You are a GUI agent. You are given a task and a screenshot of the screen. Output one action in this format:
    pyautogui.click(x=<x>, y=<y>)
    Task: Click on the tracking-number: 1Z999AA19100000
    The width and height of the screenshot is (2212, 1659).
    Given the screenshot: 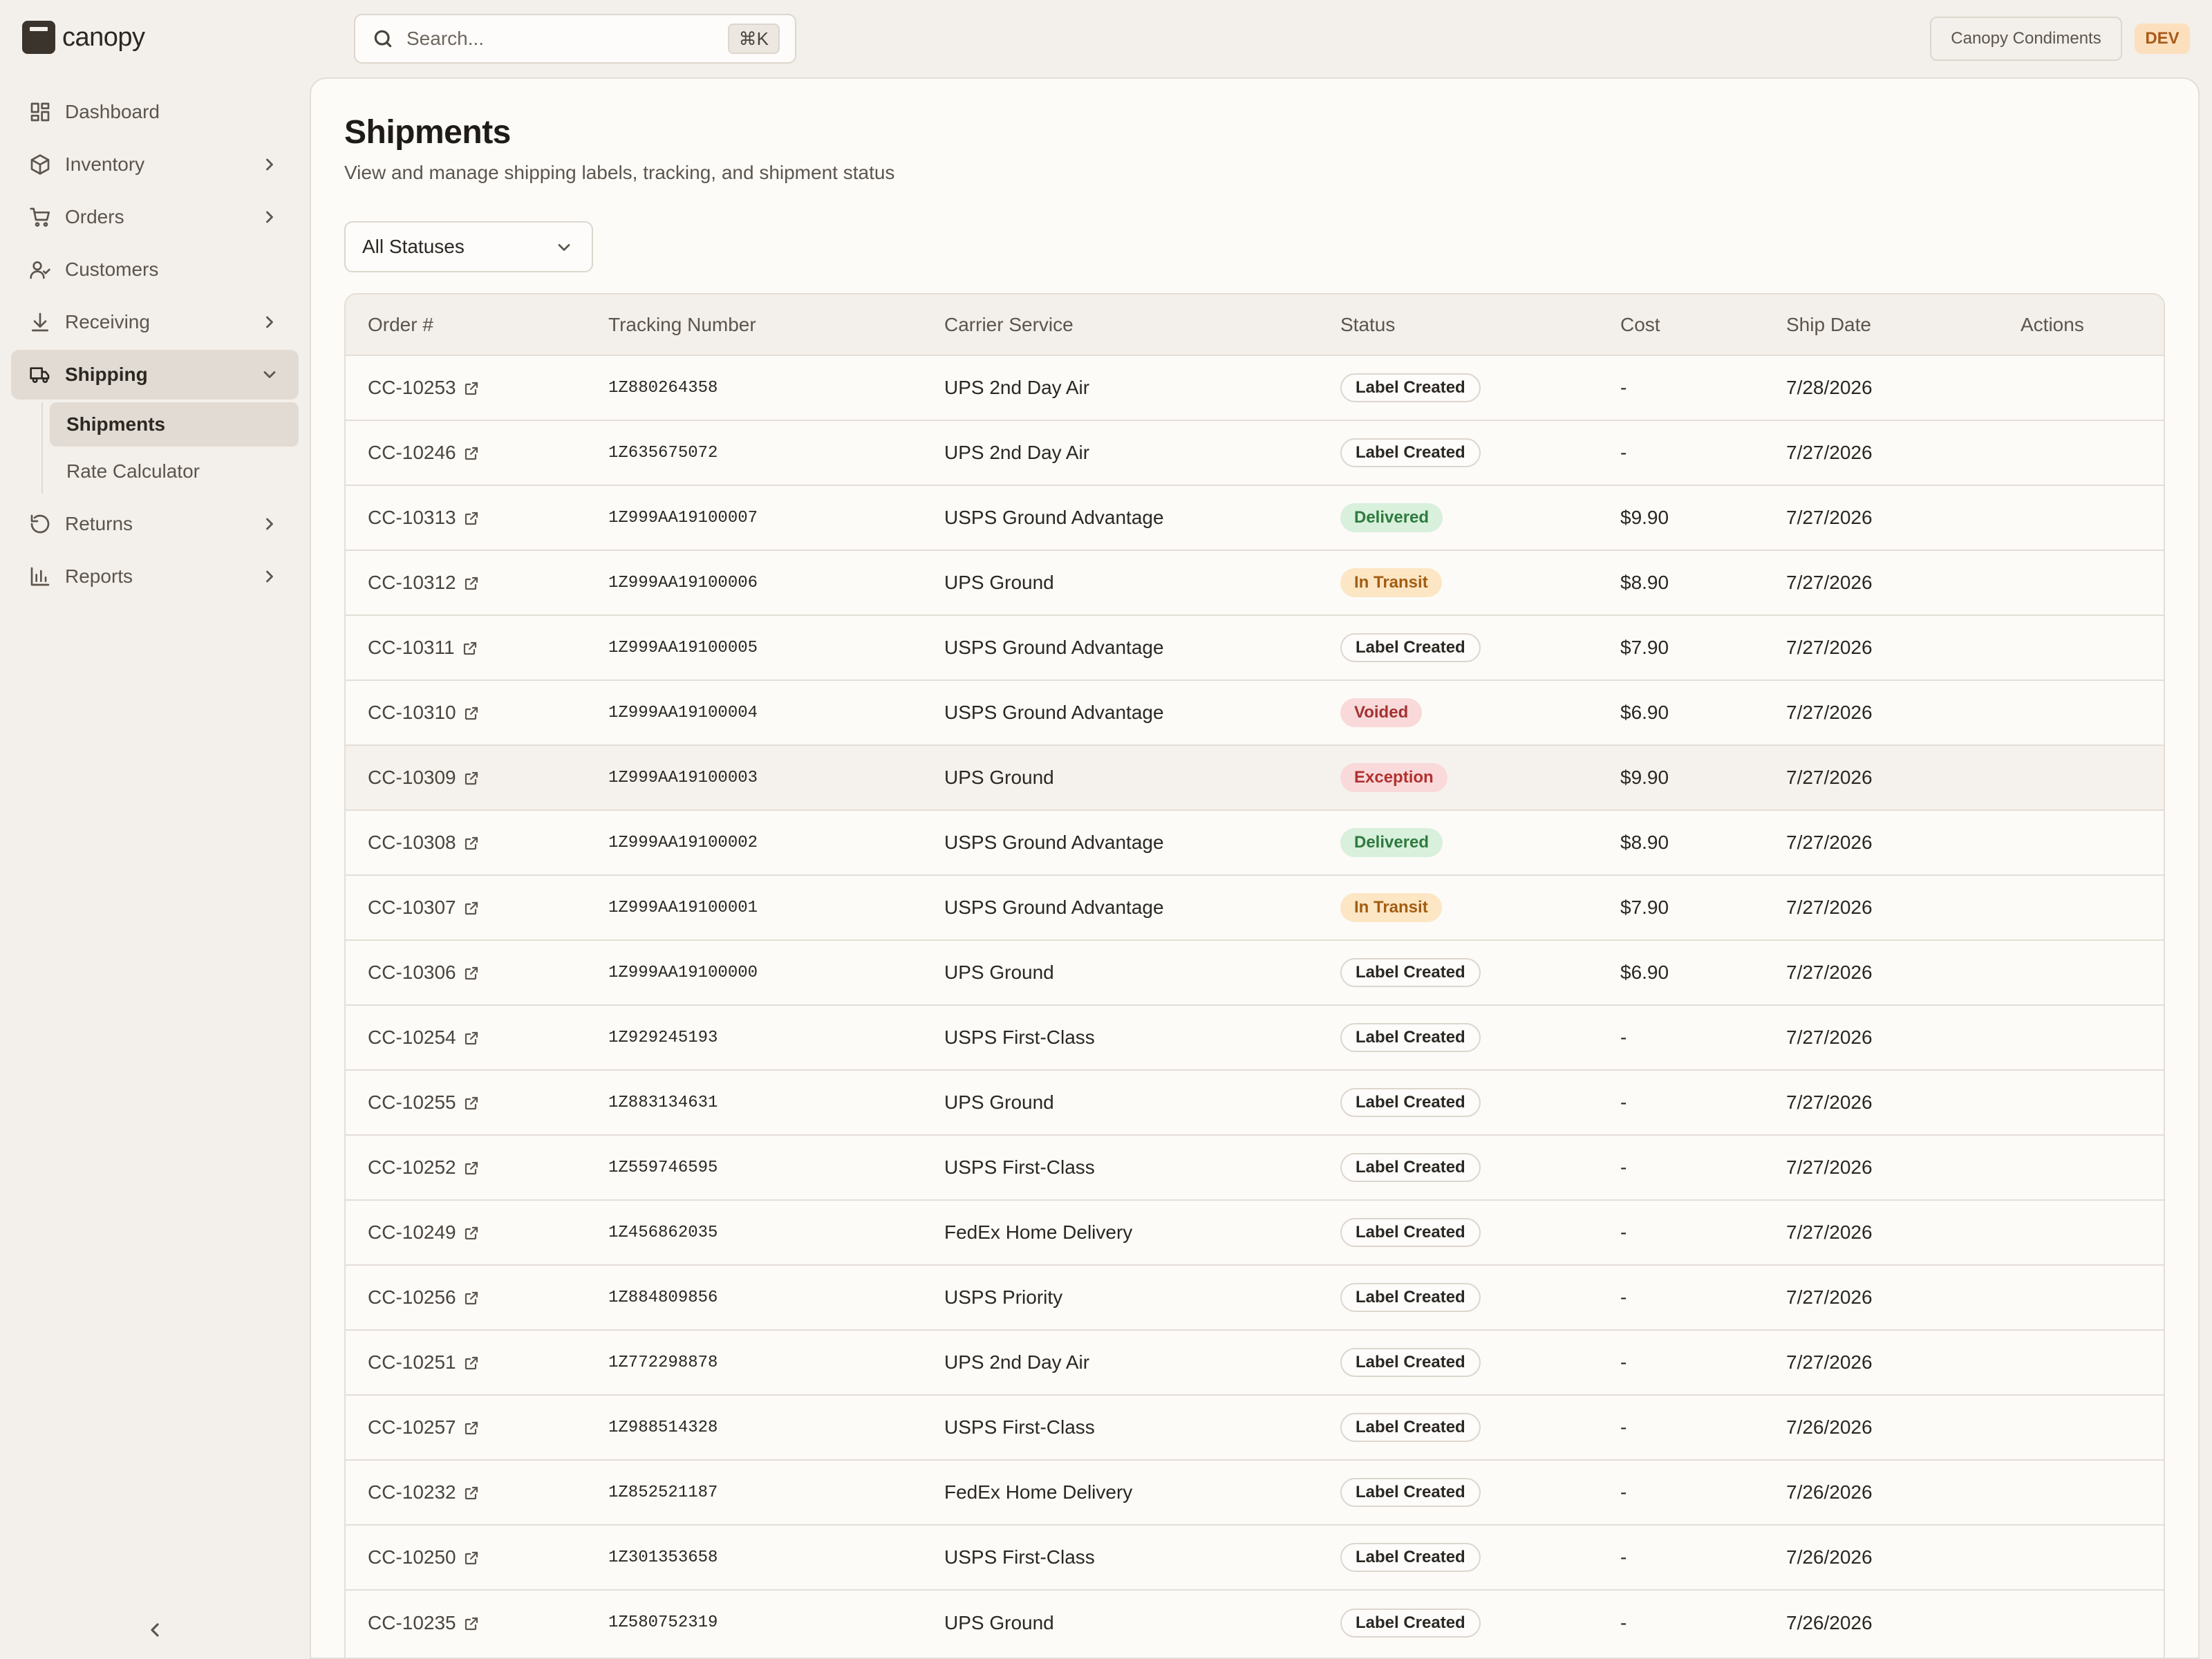 What is the action you would take?
    pyautogui.click(x=754, y=972)
    